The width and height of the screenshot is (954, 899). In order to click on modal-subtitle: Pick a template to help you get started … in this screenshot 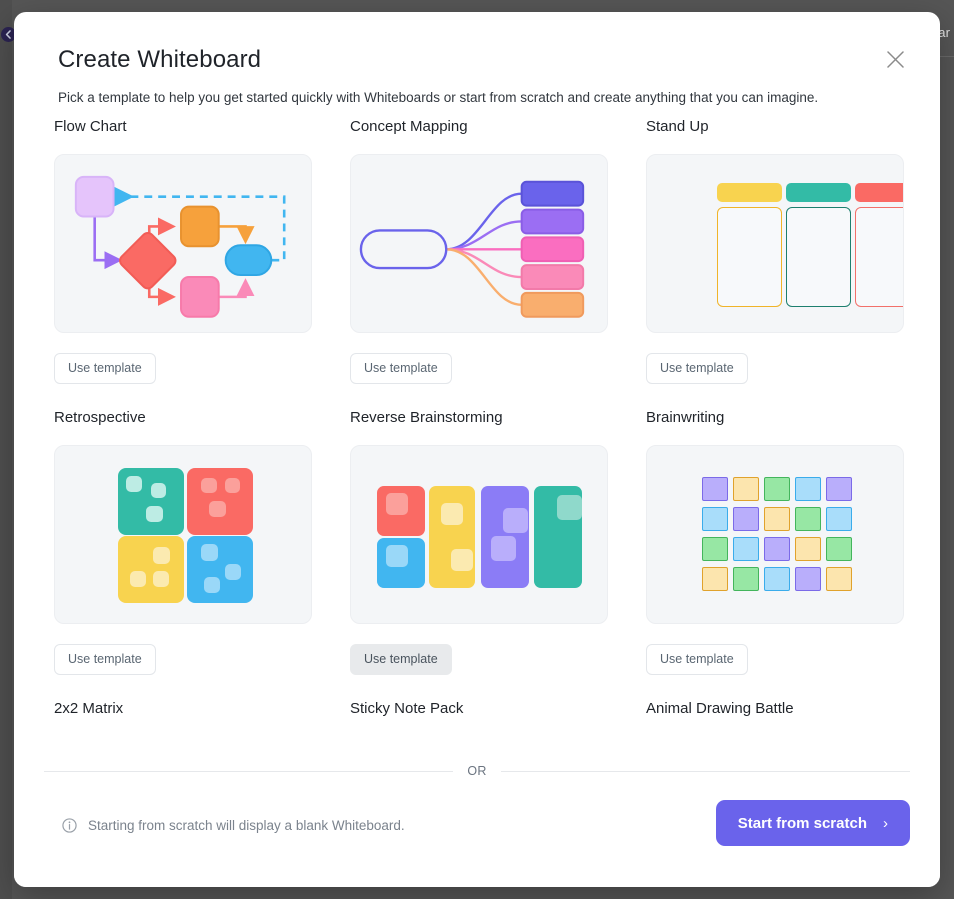, I will do `click(438, 97)`.